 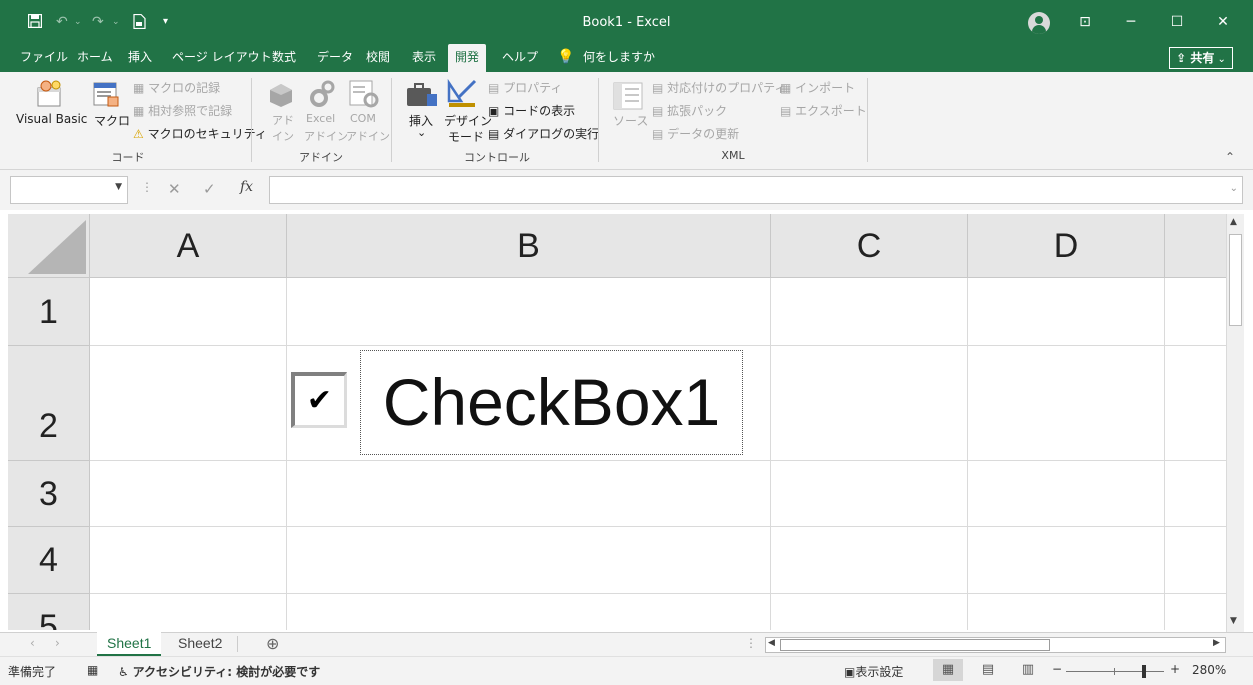 I want to click on tab-home: ホーム, so click(x=95, y=58).